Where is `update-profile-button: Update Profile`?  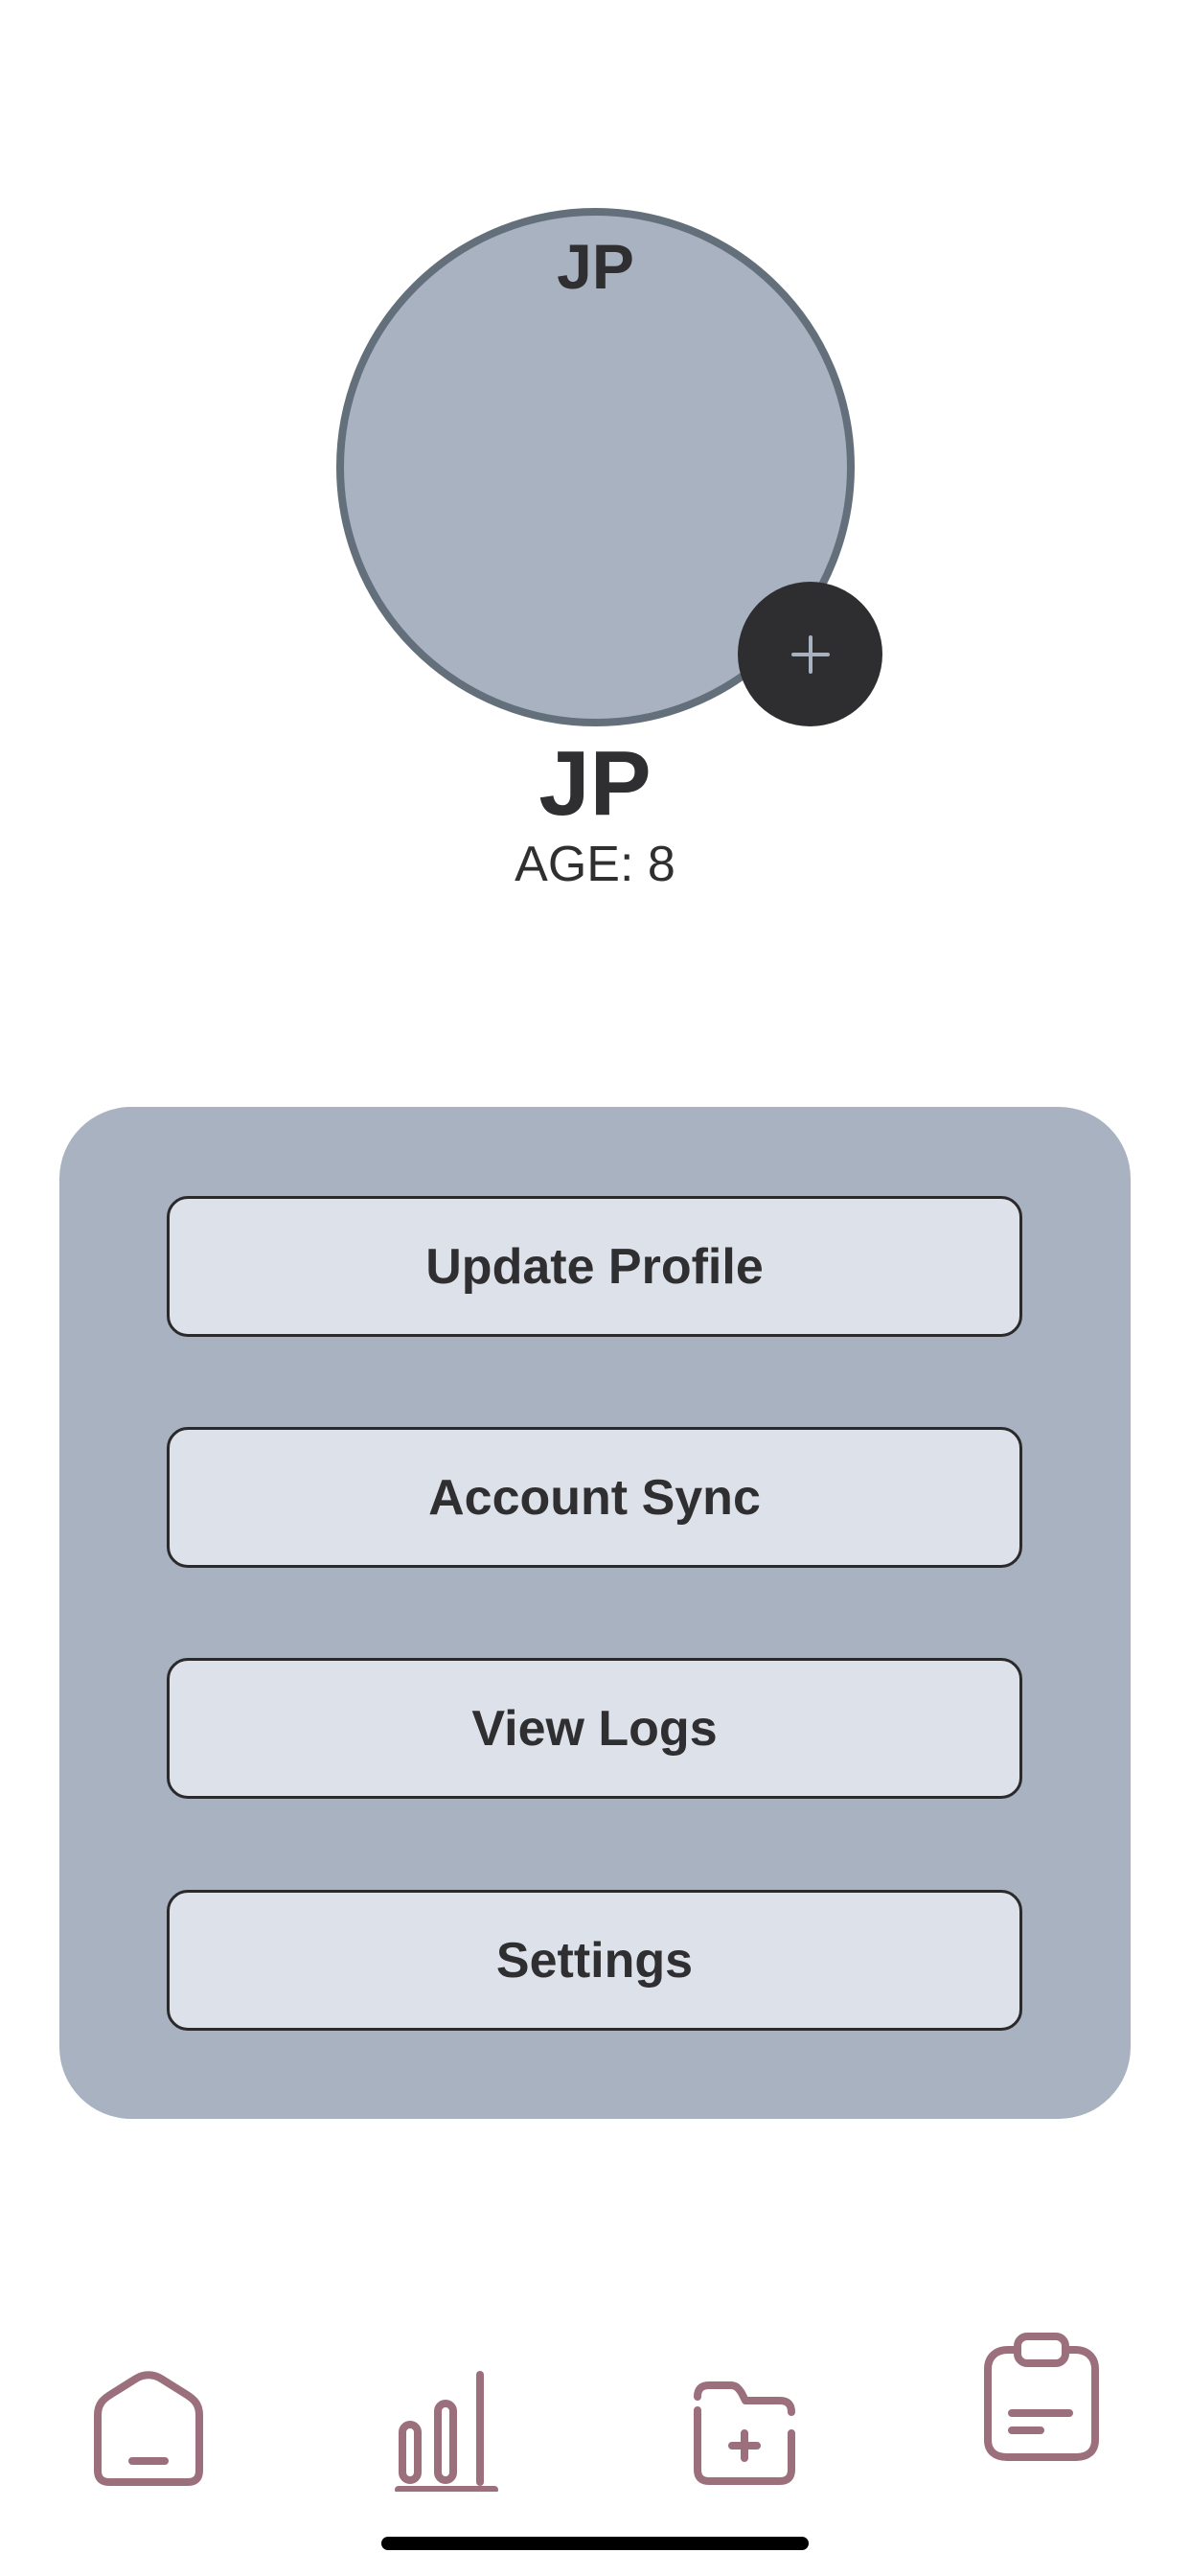
update-profile-button: Update Profile is located at coordinates (594, 1266).